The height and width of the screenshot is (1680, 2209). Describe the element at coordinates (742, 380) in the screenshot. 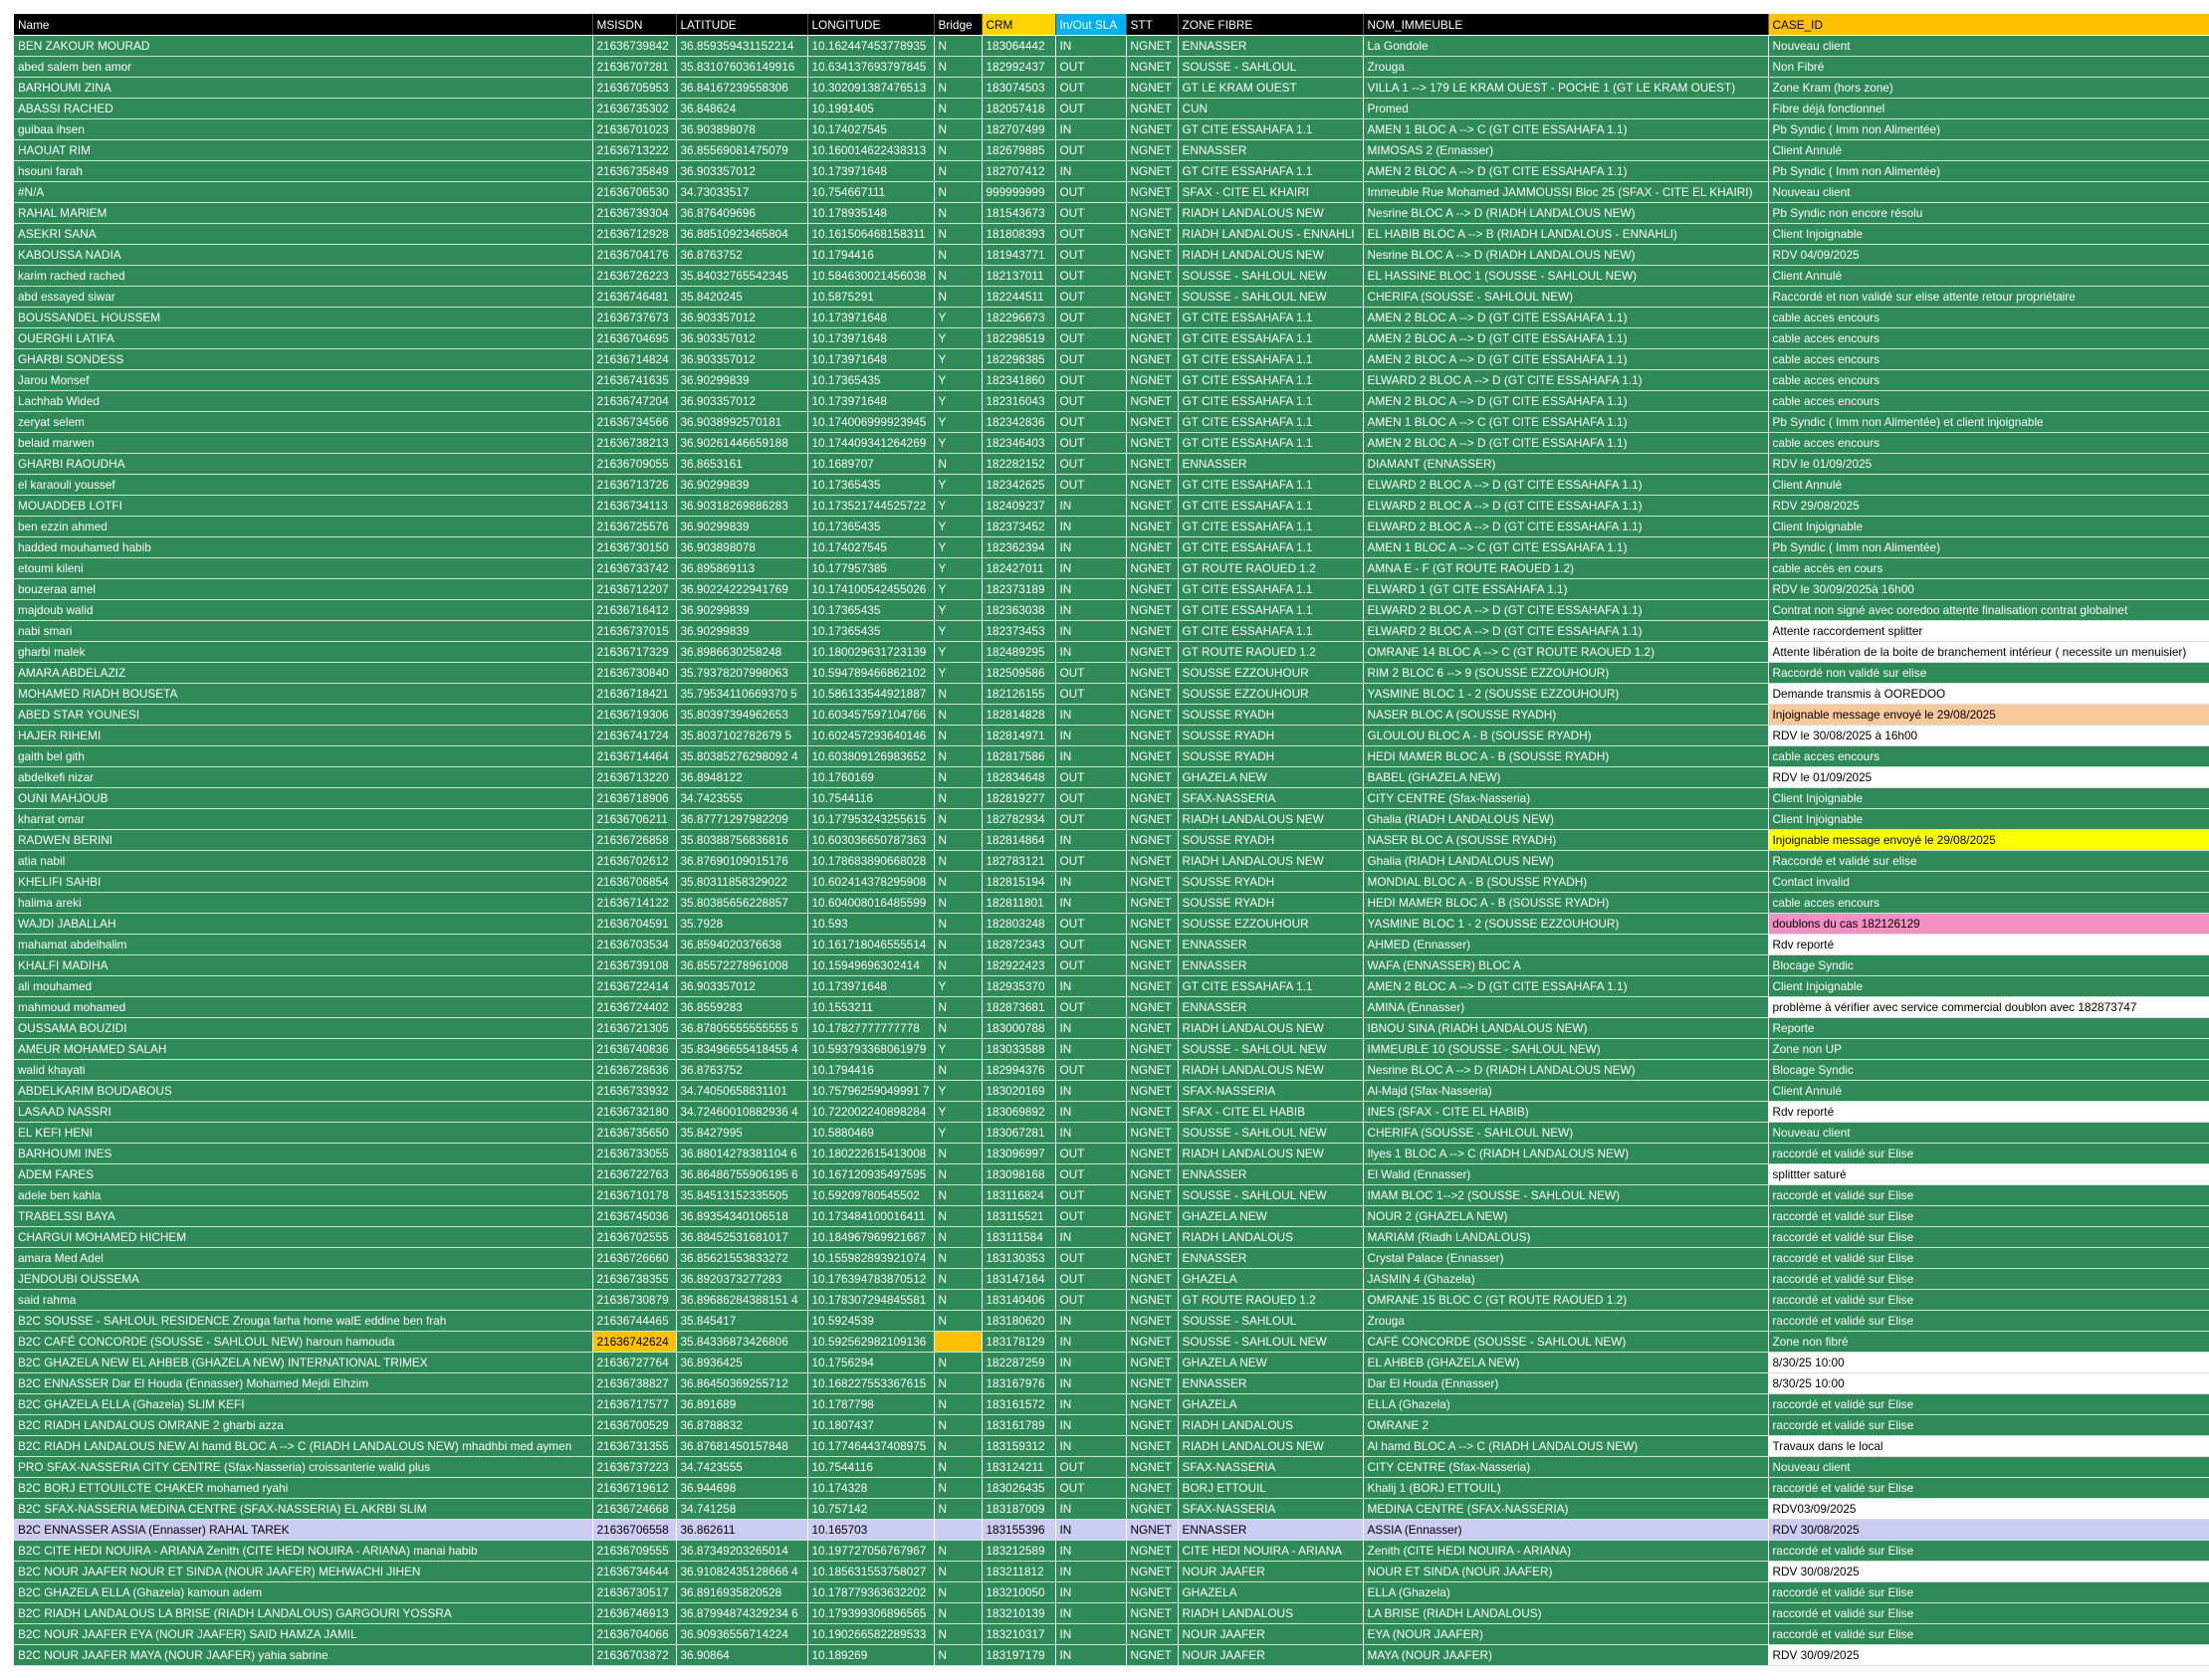

I see `latitude-cell: 36.90299839` at that location.